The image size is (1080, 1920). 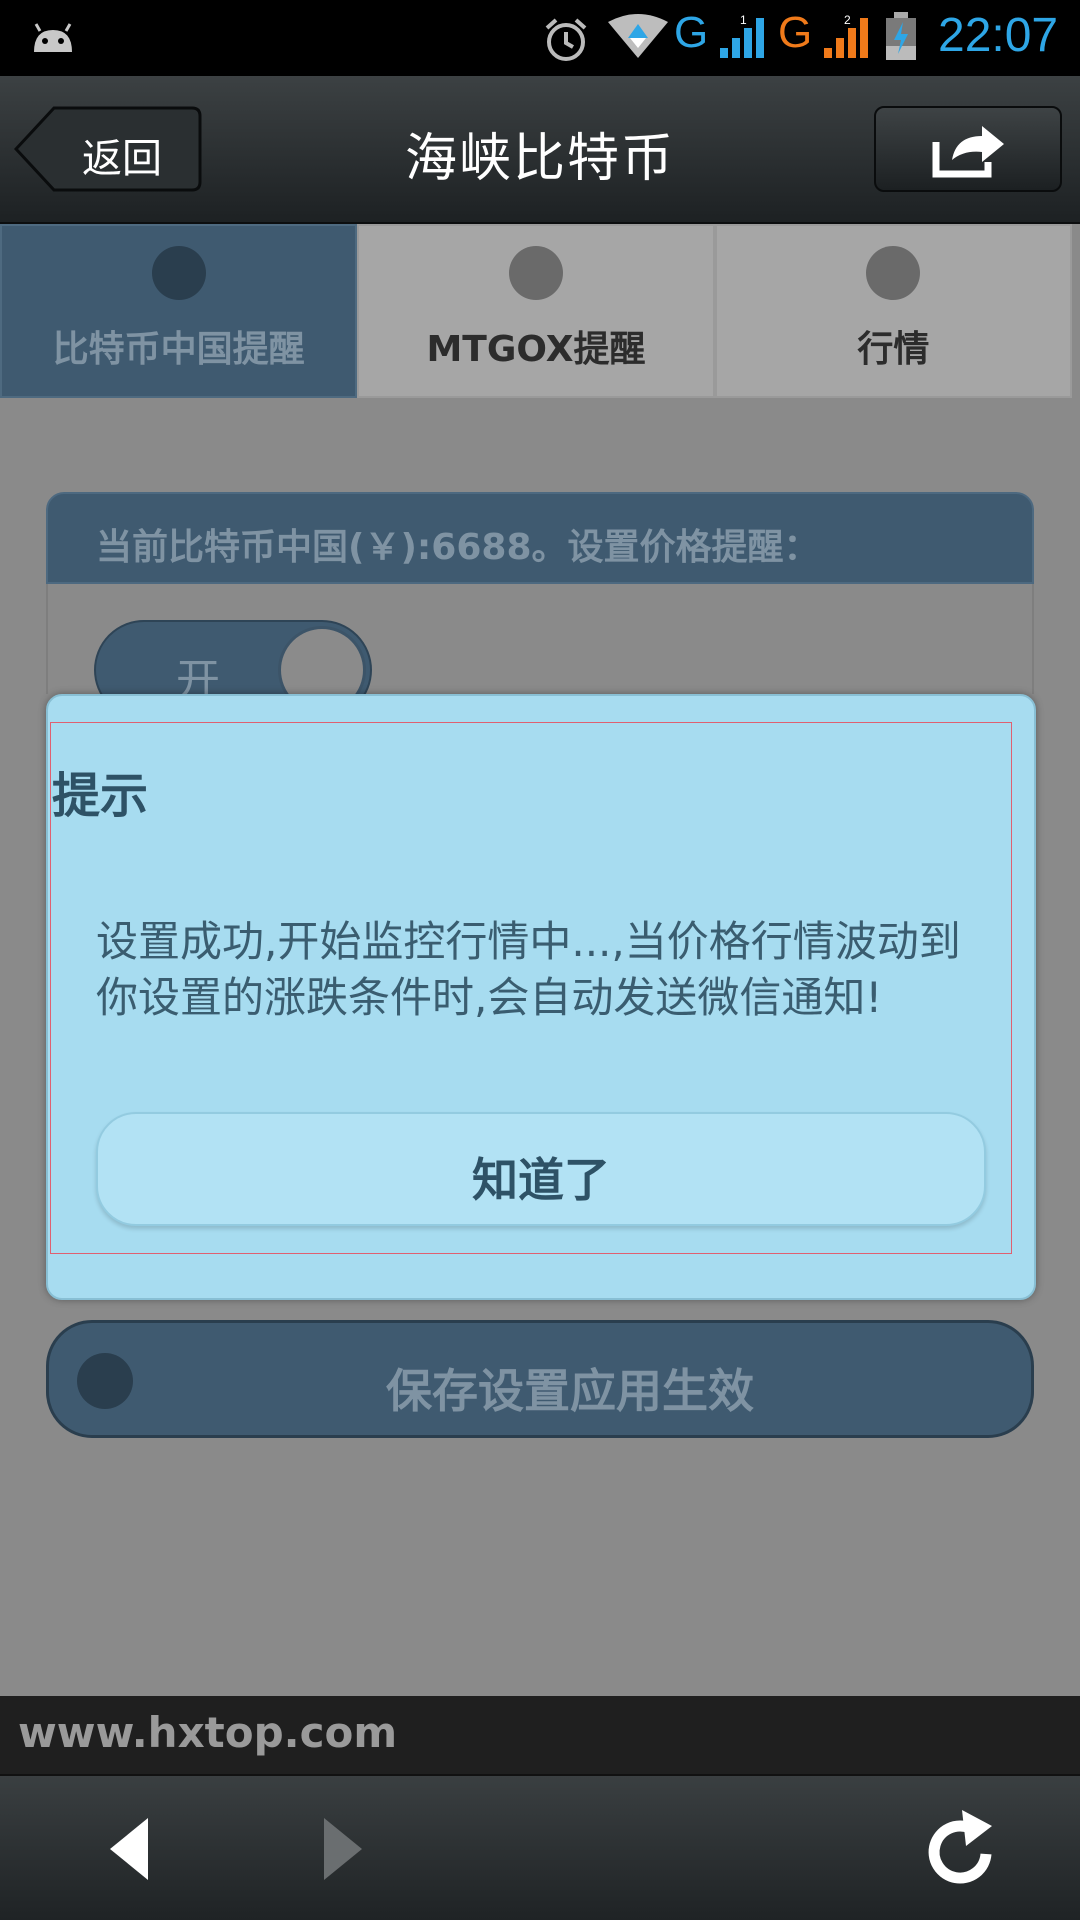 I want to click on svg-text: 2, so click(x=847, y=20).